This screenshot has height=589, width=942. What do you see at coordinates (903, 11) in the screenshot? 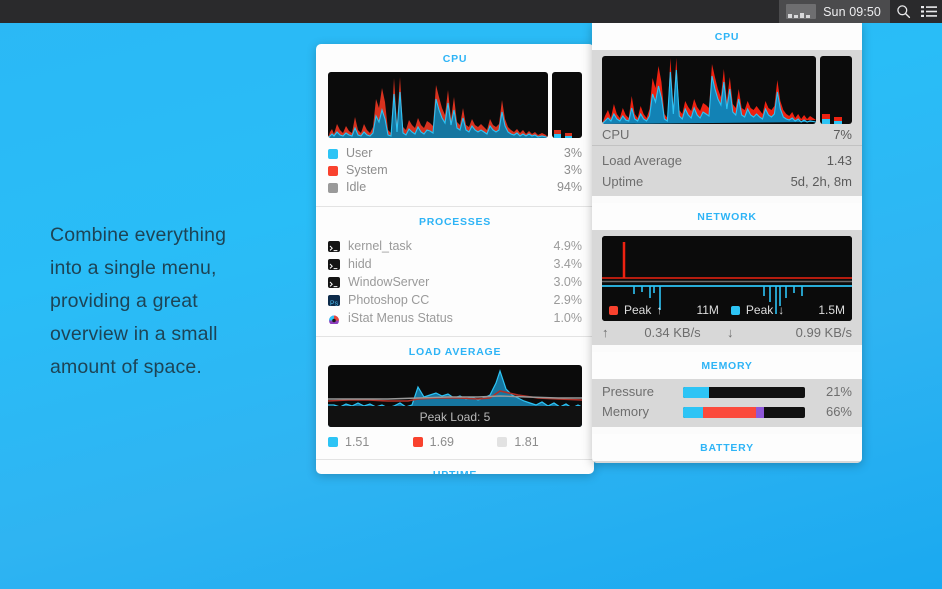
I see `search-icon` at bounding box center [903, 11].